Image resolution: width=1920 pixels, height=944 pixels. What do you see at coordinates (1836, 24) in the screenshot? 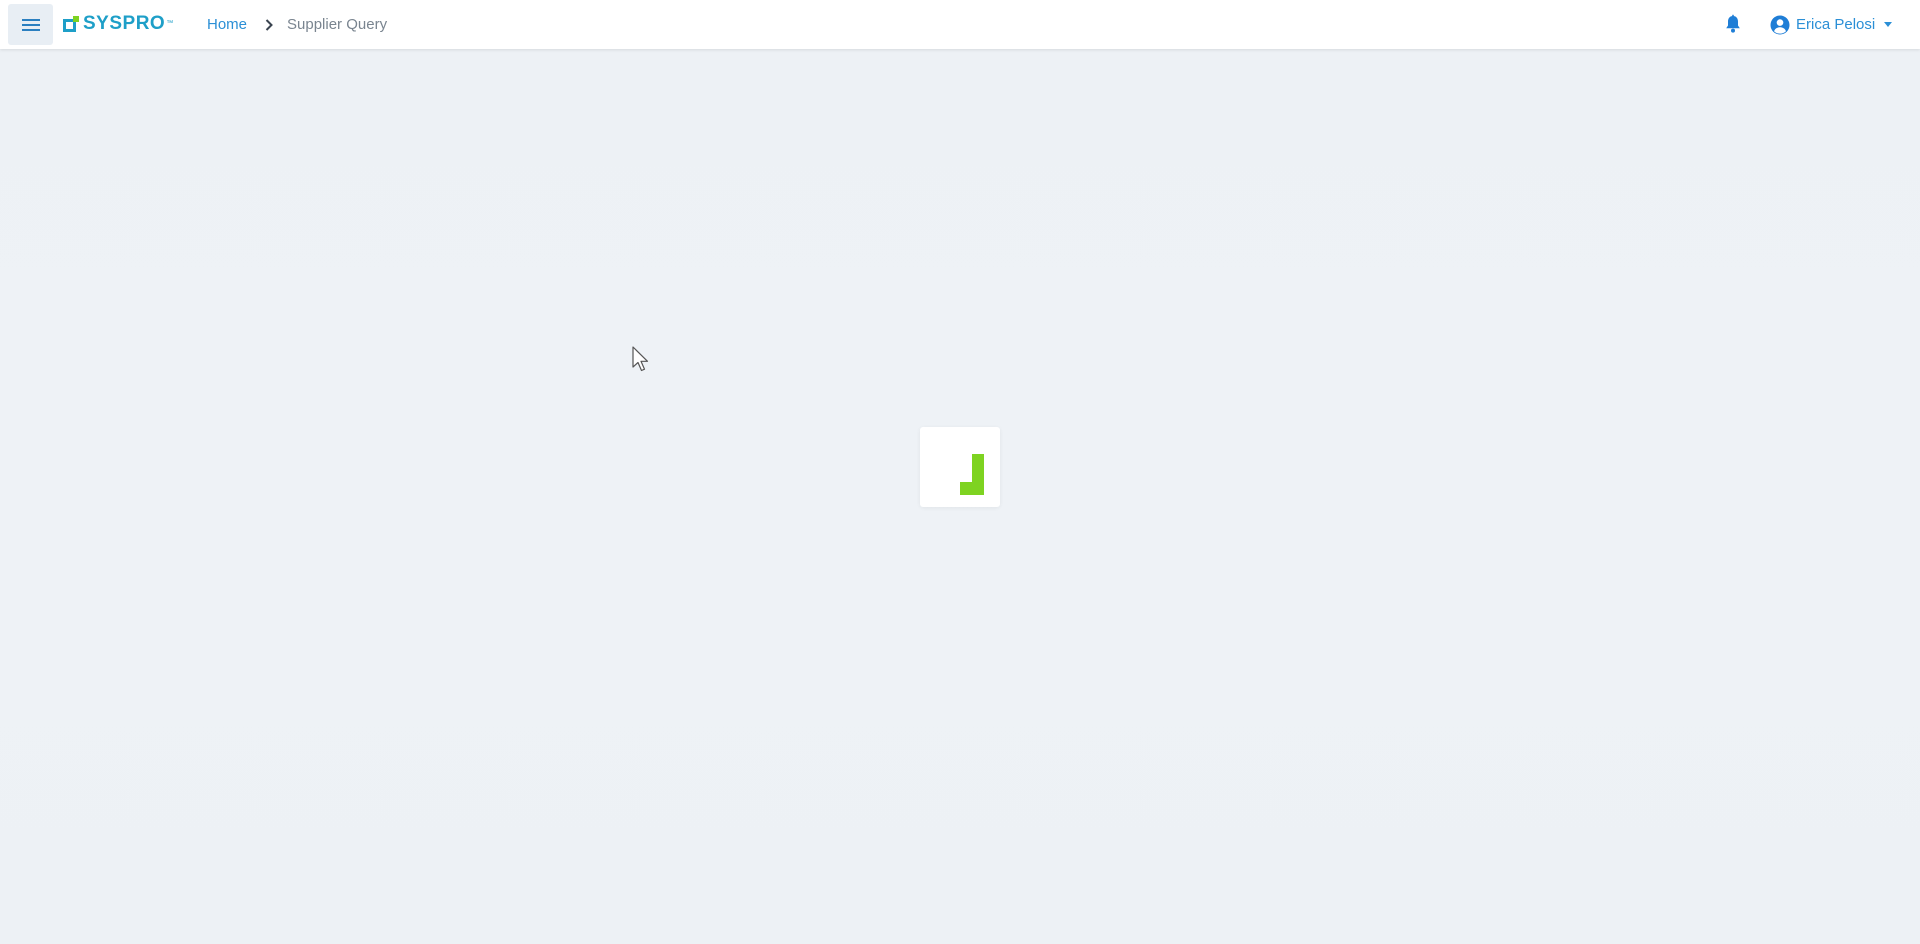
I see `user-name: Erica Pelosi` at bounding box center [1836, 24].